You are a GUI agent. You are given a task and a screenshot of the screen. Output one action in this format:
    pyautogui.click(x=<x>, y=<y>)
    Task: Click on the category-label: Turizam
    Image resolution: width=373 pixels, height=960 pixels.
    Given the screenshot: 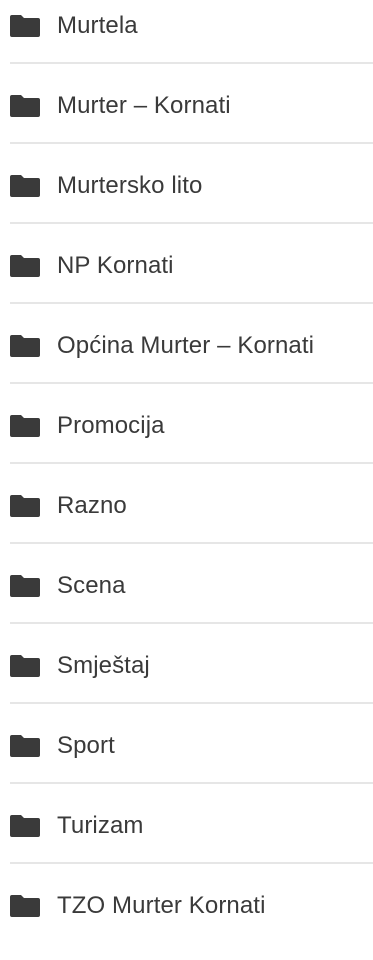 What is the action you would take?
    pyautogui.click(x=100, y=825)
    